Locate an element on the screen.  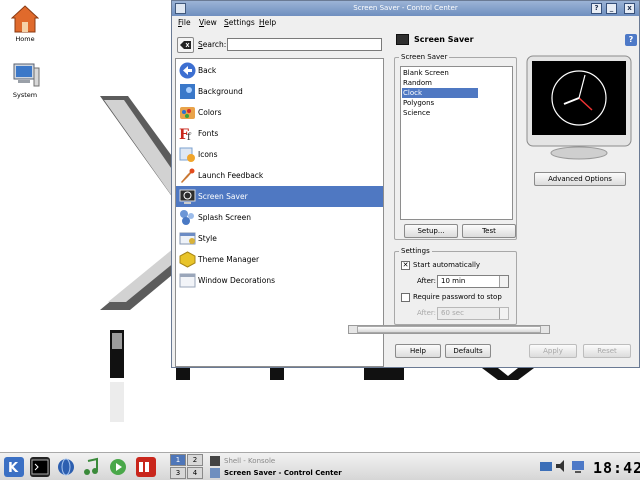
task-control-center: Screen Saver - Control Center is located at coordinates (307, 473).